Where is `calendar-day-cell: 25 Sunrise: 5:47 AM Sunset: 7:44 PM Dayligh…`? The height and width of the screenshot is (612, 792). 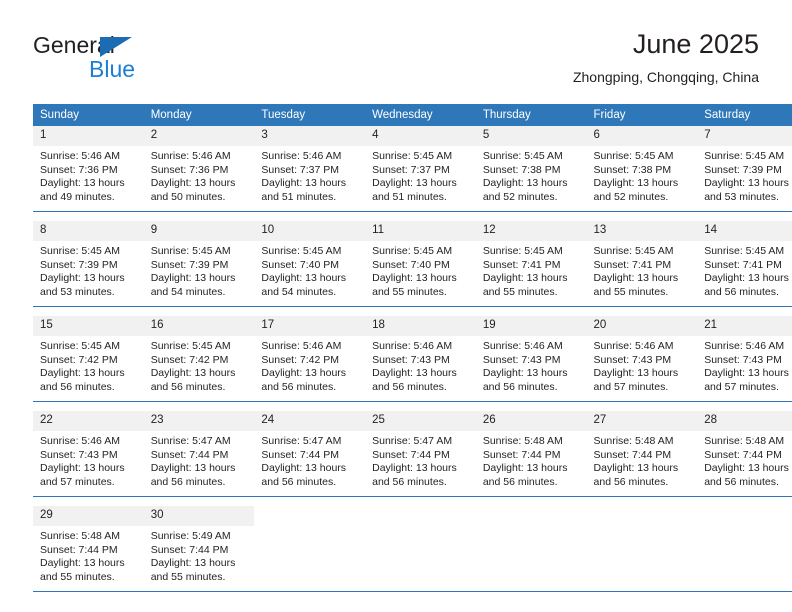 calendar-day-cell: 25 Sunrise: 5:47 AM Sunset: 7:44 PM Dayligh… is located at coordinates (420, 454).